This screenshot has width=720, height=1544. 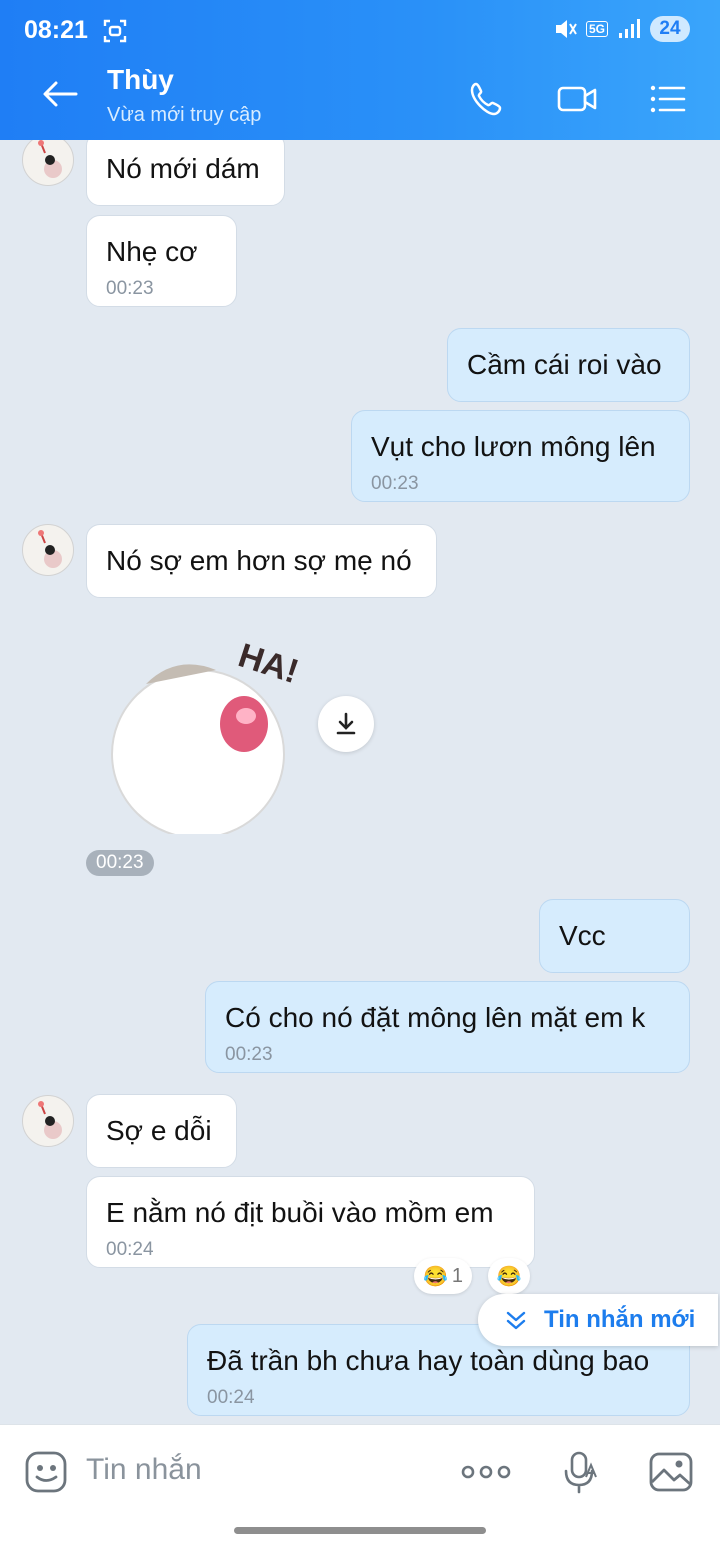 I want to click on message-text: Cầm cái roi vào, so click(x=564, y=364).